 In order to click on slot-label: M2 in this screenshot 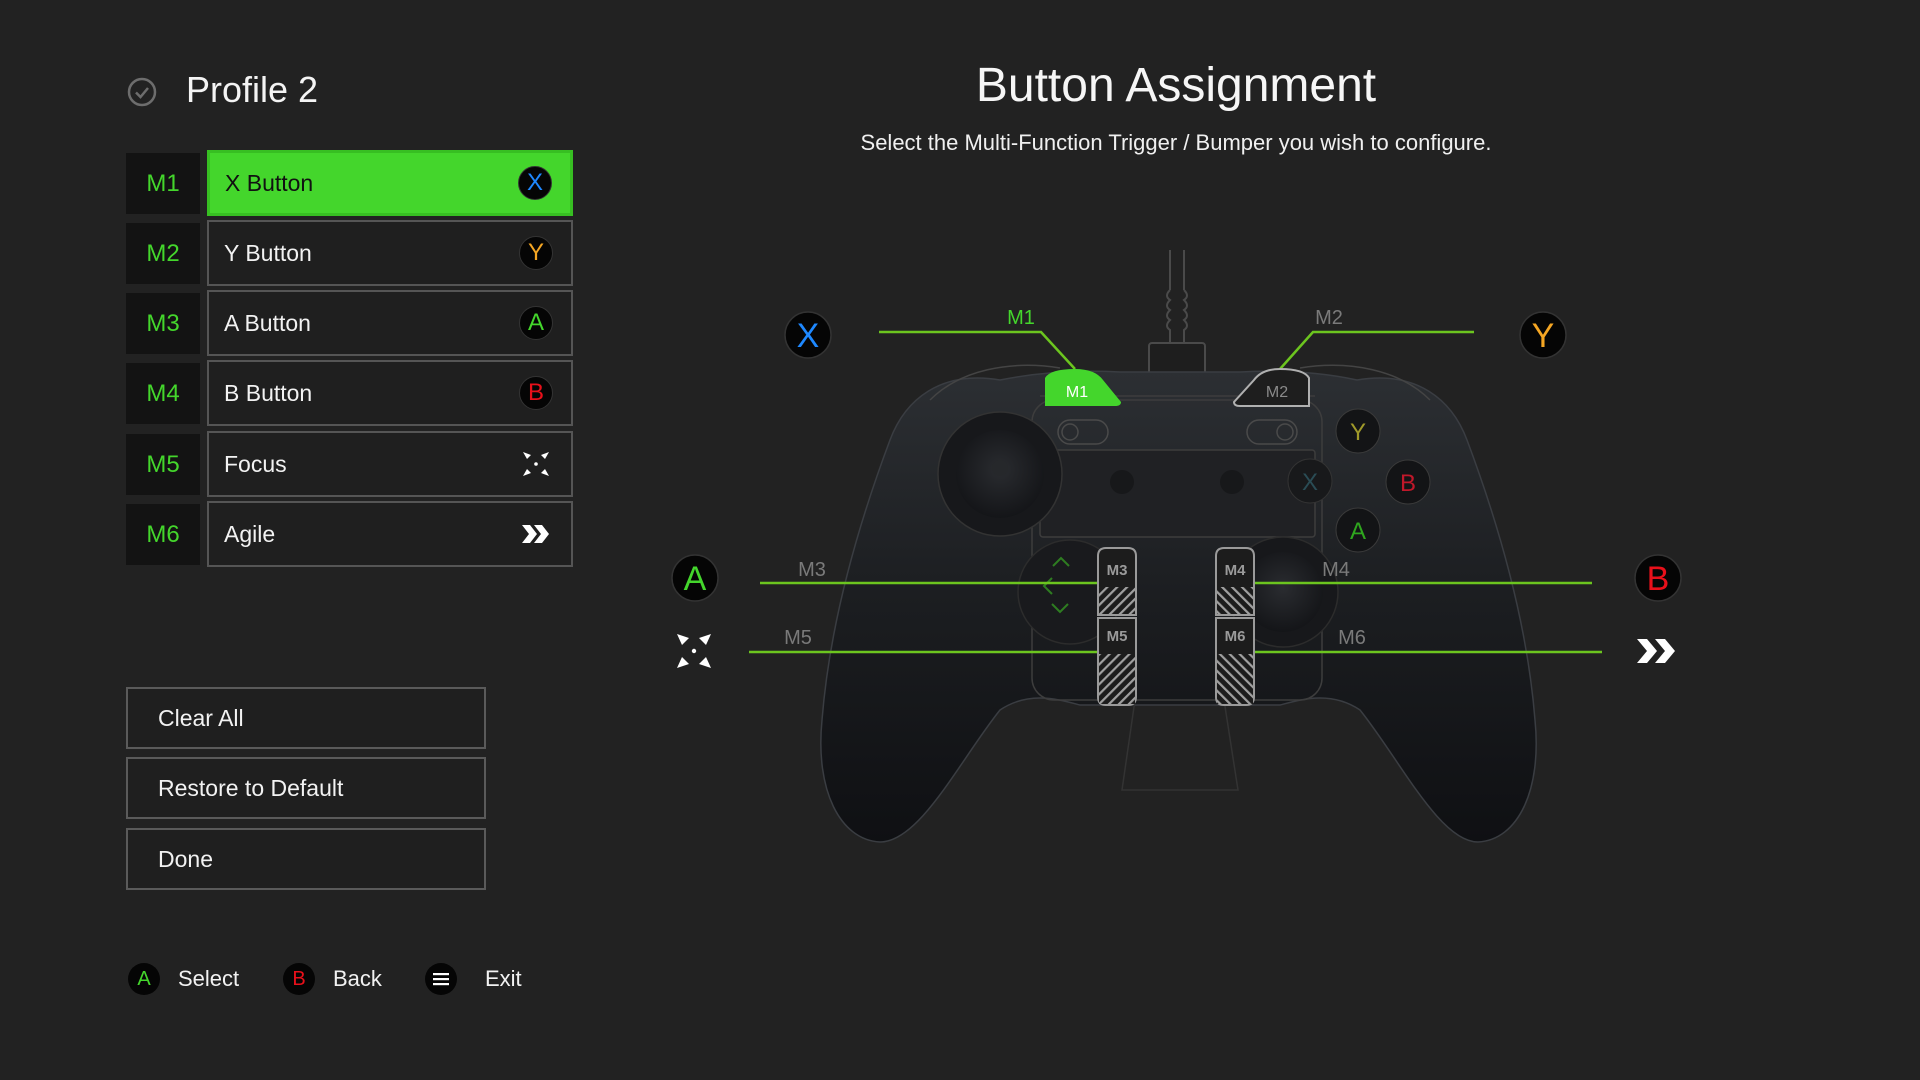, I will do `click(163, 253)`.